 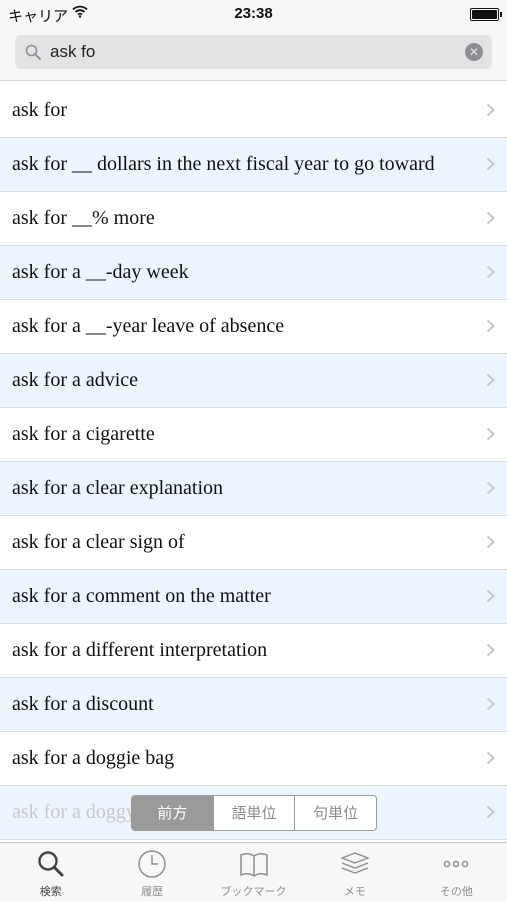 I want to click on more-icon, so click(x=456, y=864).